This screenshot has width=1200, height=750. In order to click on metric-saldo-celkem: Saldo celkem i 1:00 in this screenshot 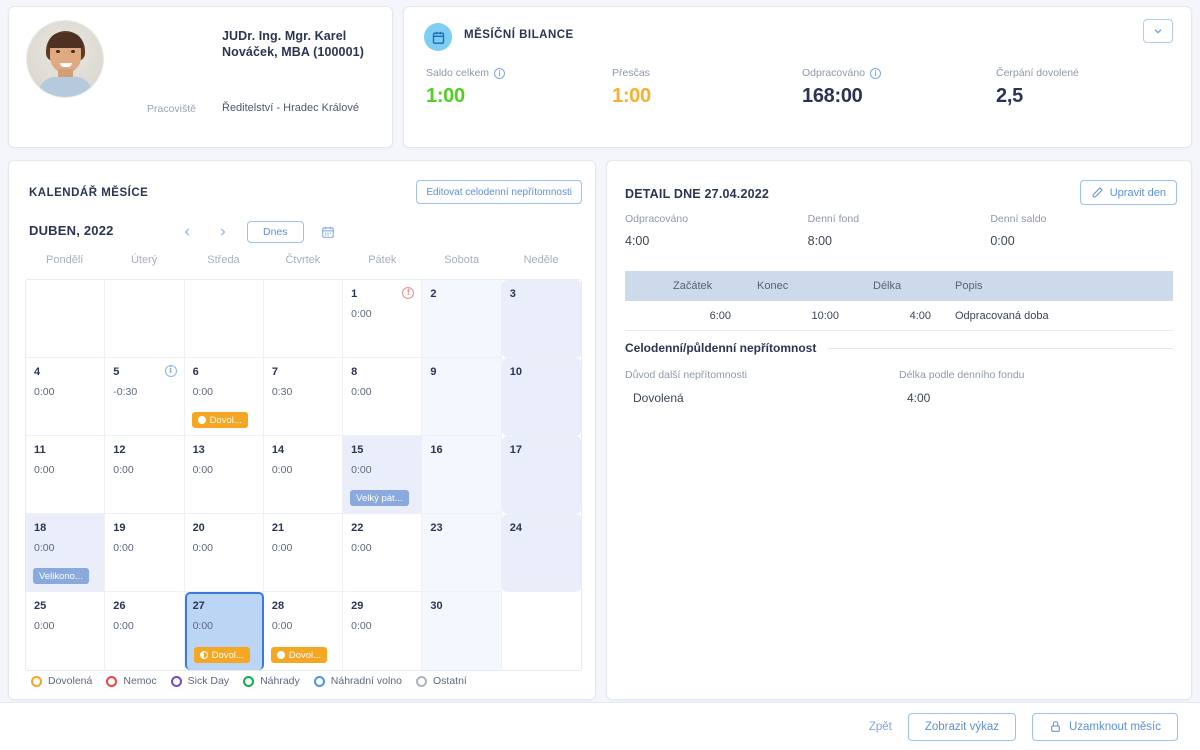, I will do `click(519, 87)`.